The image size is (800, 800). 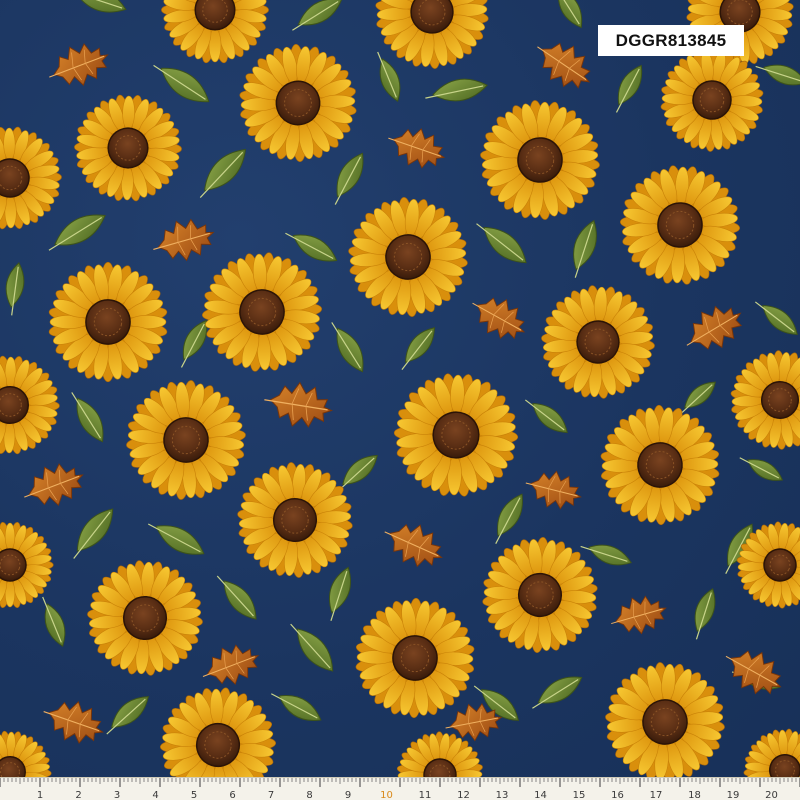 I want to click on ruler-number: 2, so click(x=78, y=795).